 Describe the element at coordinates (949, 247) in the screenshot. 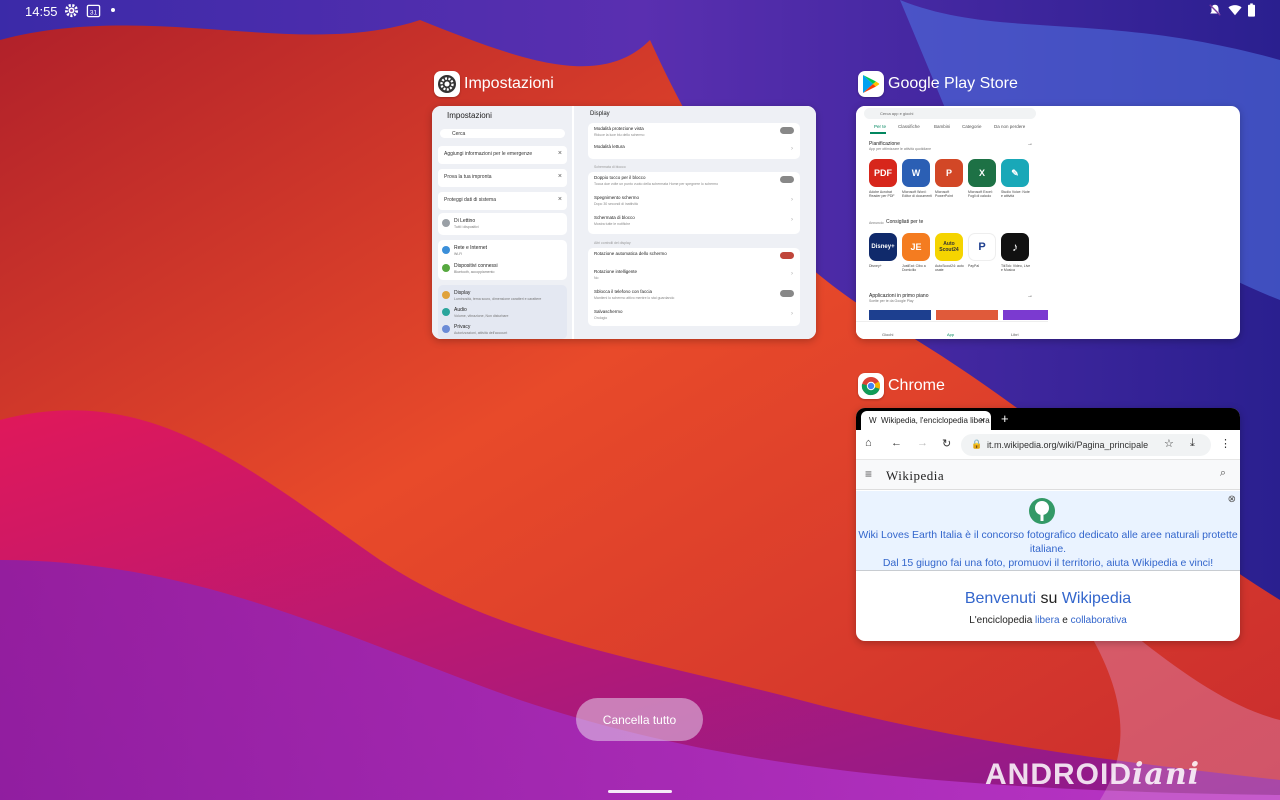

I see `app-icon-autoscout: Auto Scout24` at that location.